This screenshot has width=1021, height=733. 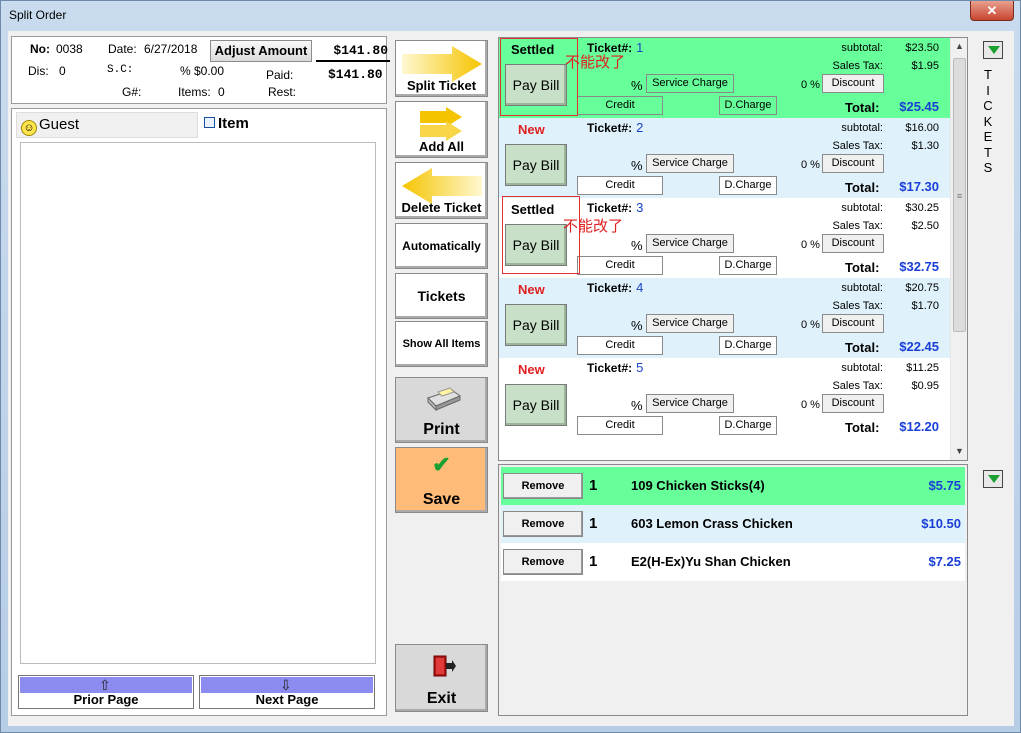 I want to click on ticket-number: 3, so click(x=640, y=207).